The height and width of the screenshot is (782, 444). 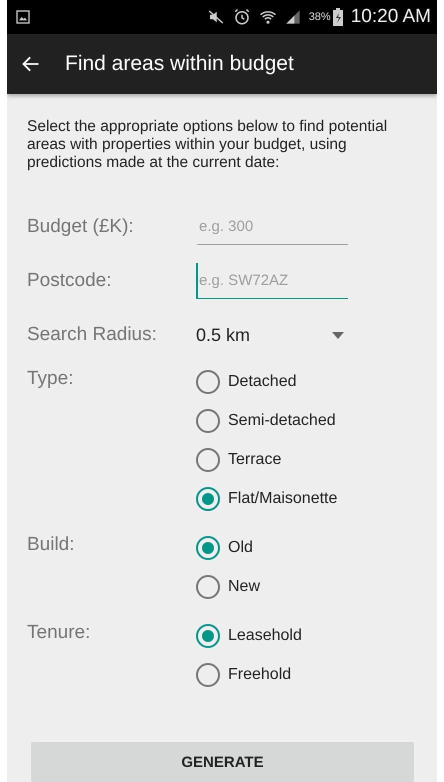 I want to click on option-label: Semi-detached, so click(x=282, y=421).